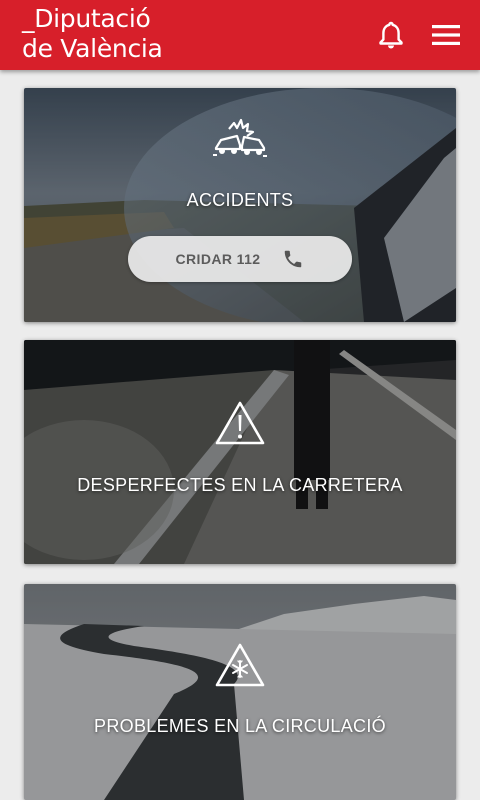  Describe the element at coordinates (240, 665) in the screenshot. I see `snowflake-triangle-icon` at that location.